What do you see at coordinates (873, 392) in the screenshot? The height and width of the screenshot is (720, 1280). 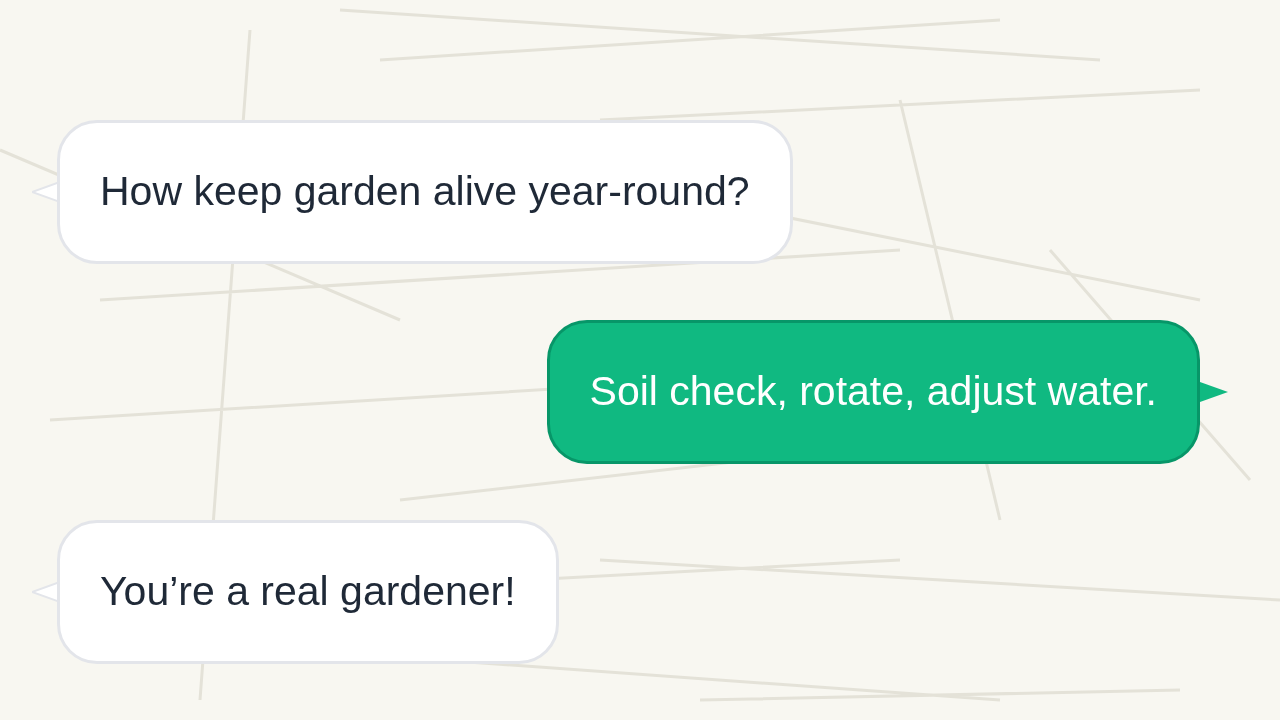 I see `sent-message-bubble: Soil check, rotate, adjust water.` at bounding box center [873, 392].